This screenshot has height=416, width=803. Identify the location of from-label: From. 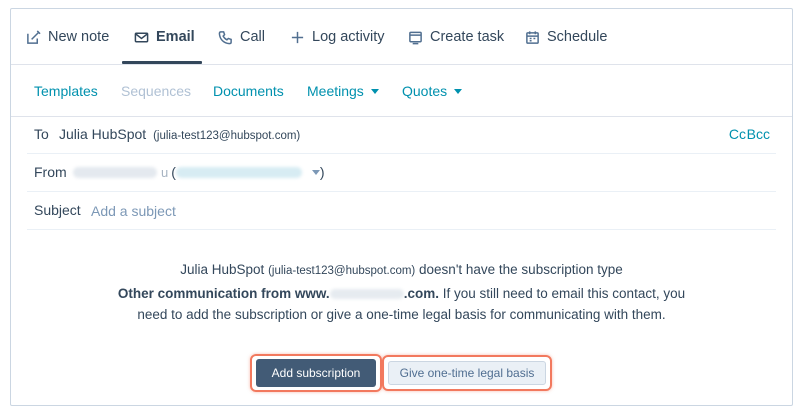
(50, 172).